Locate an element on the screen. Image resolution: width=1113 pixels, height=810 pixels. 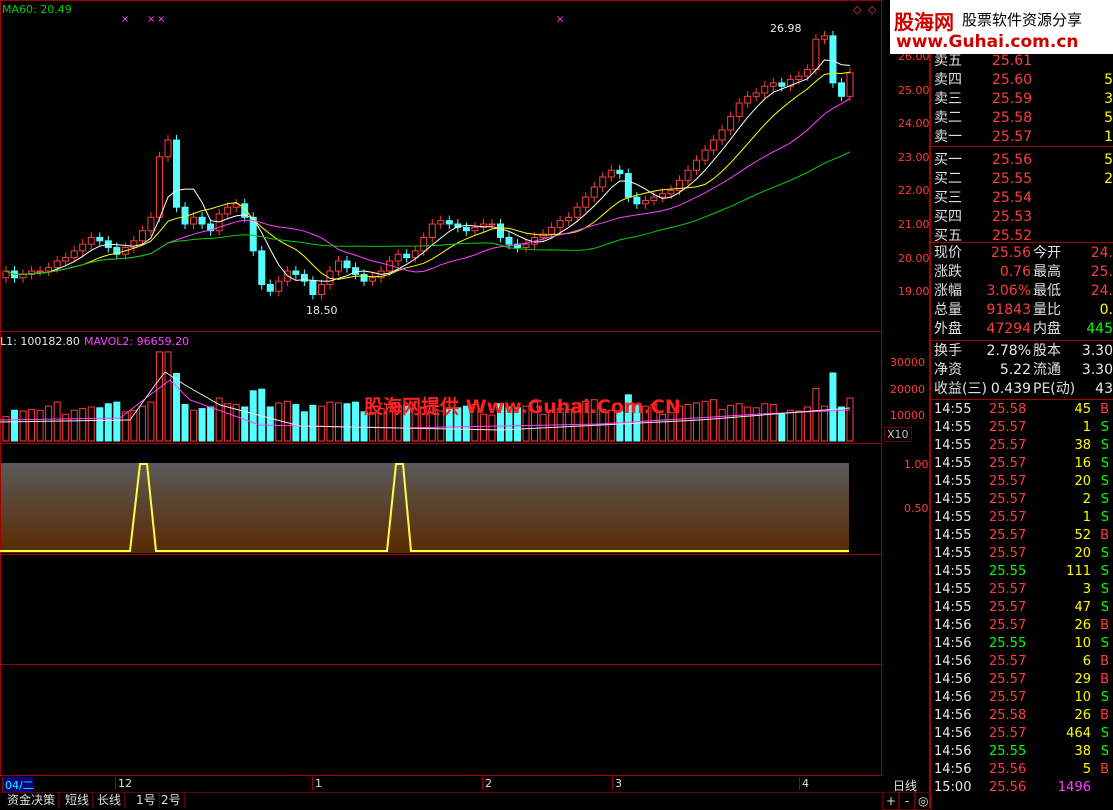
quote-label: 现价 is located at coordinates (948, 253).